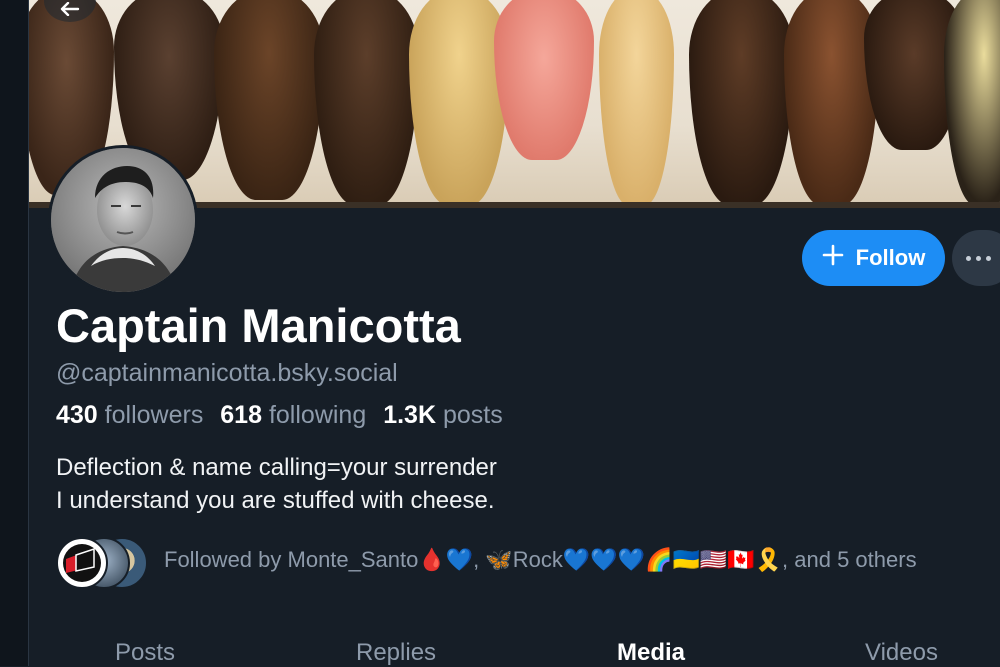  Describe the element at coordinates (77, 415) in the screenshot. I see `followers-count: 430` at that location.